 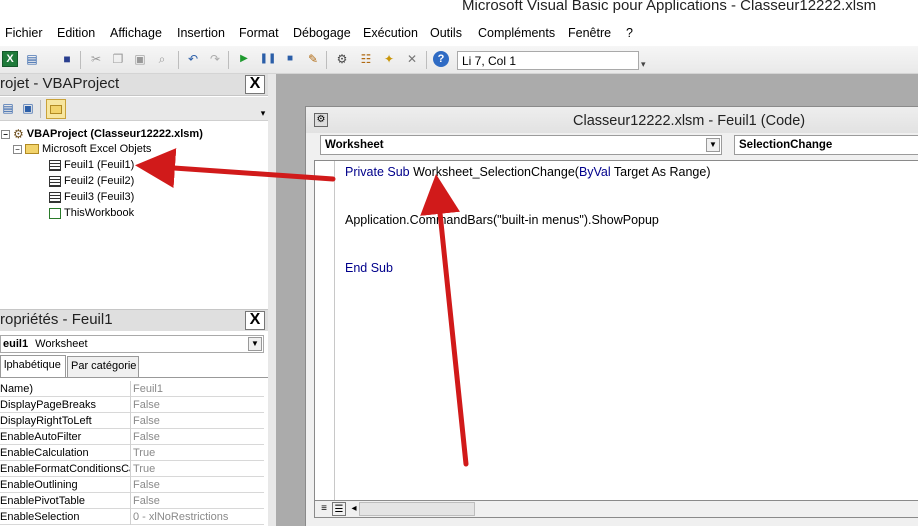 What do you see at coordinates (244, 59) in the screenshot?
I see `run-icon: ▶` at bounding box center [244, 59].